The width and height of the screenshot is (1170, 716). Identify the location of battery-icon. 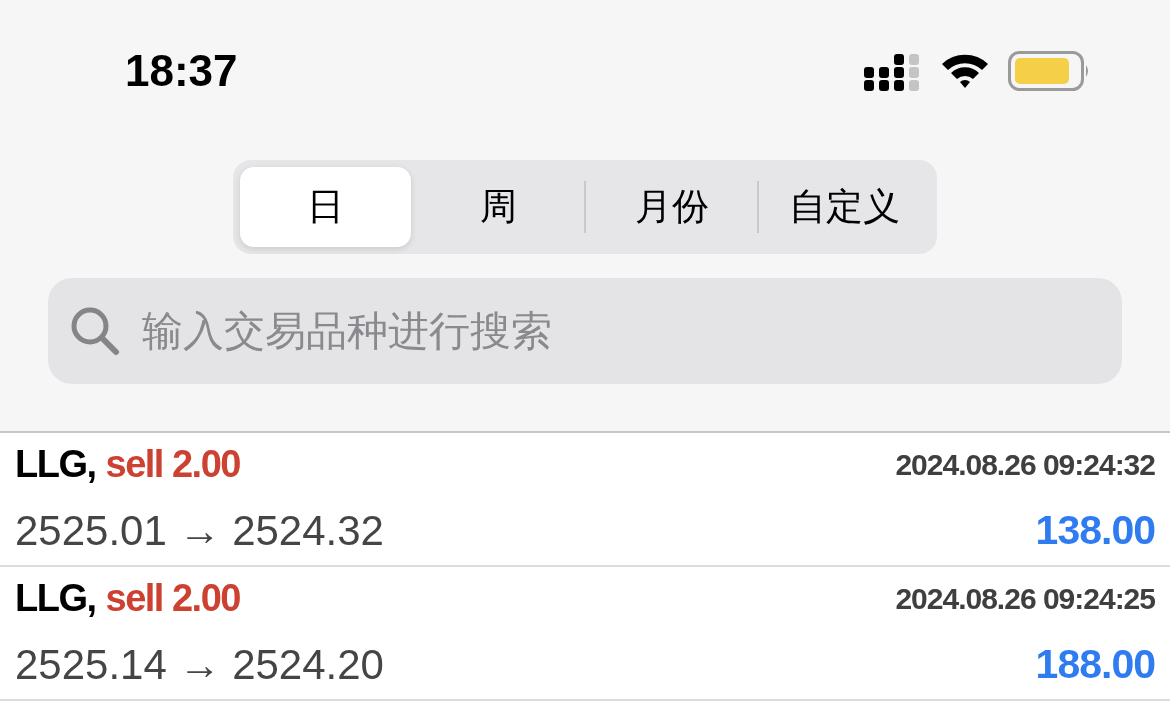
(1049, 71).